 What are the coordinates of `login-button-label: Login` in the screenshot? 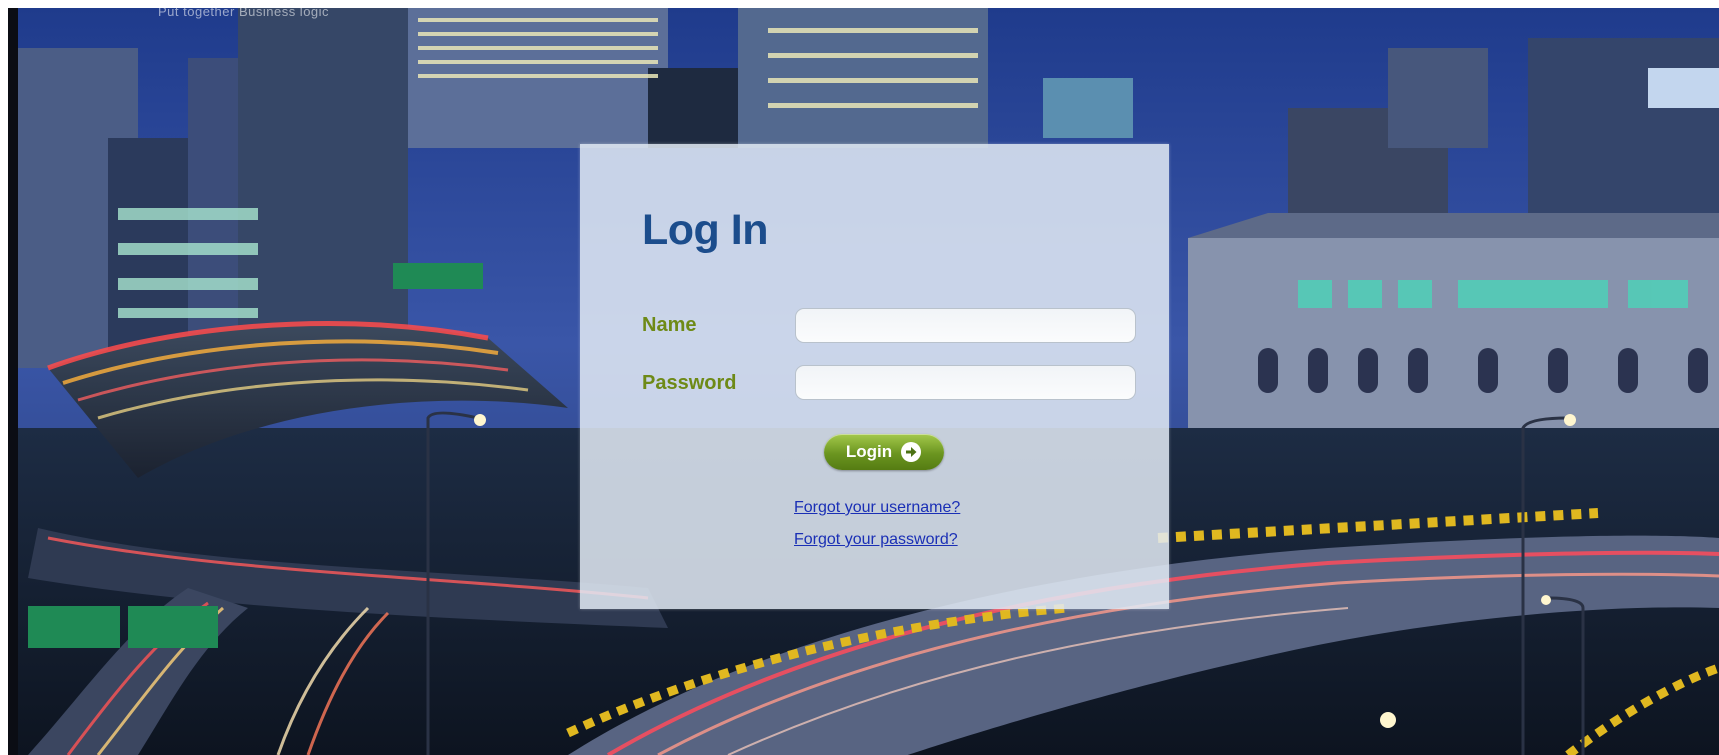 It's located at (869, 451).